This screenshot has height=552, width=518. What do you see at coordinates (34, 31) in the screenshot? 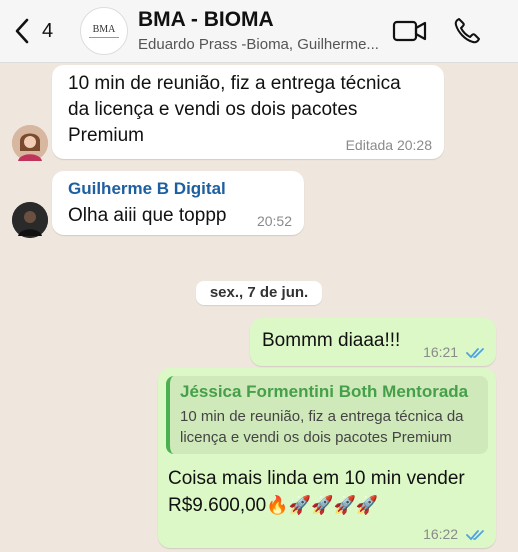
I see `back-button: 4` at bounding box center [34, 31].